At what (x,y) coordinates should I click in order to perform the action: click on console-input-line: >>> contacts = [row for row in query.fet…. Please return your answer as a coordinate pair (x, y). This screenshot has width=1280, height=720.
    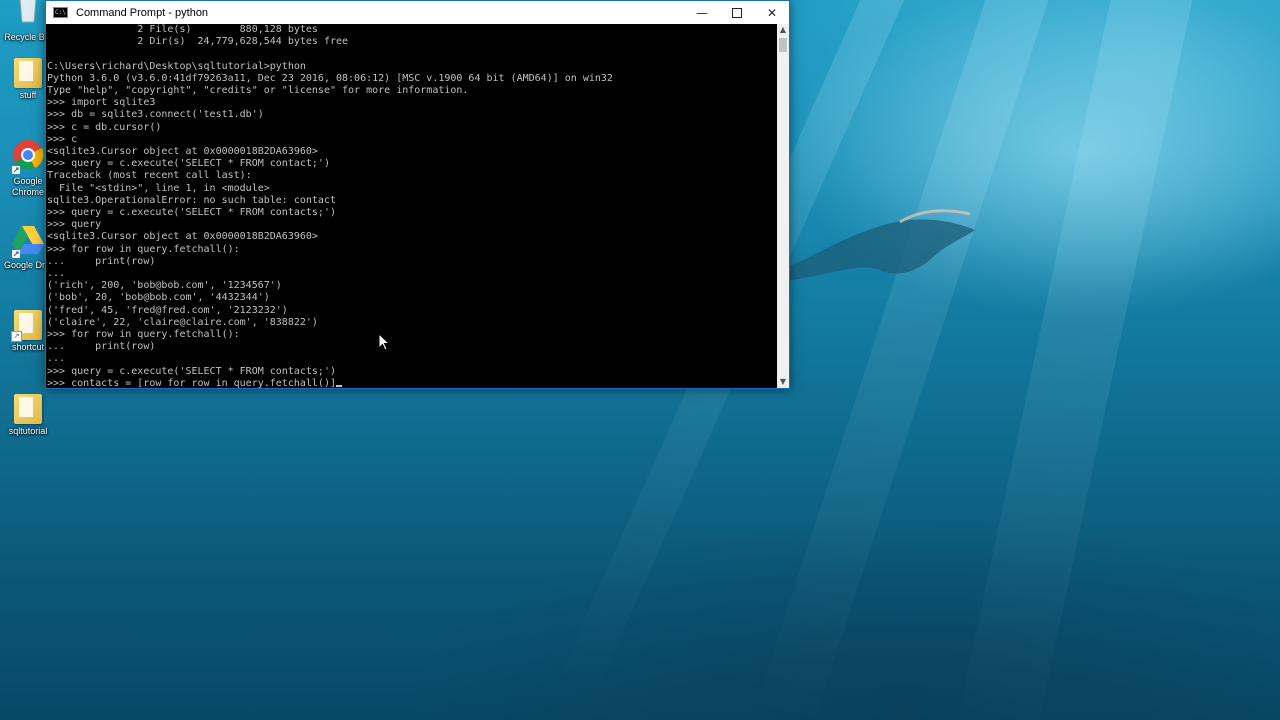
    Looking at the image, I should click on (412, 383).